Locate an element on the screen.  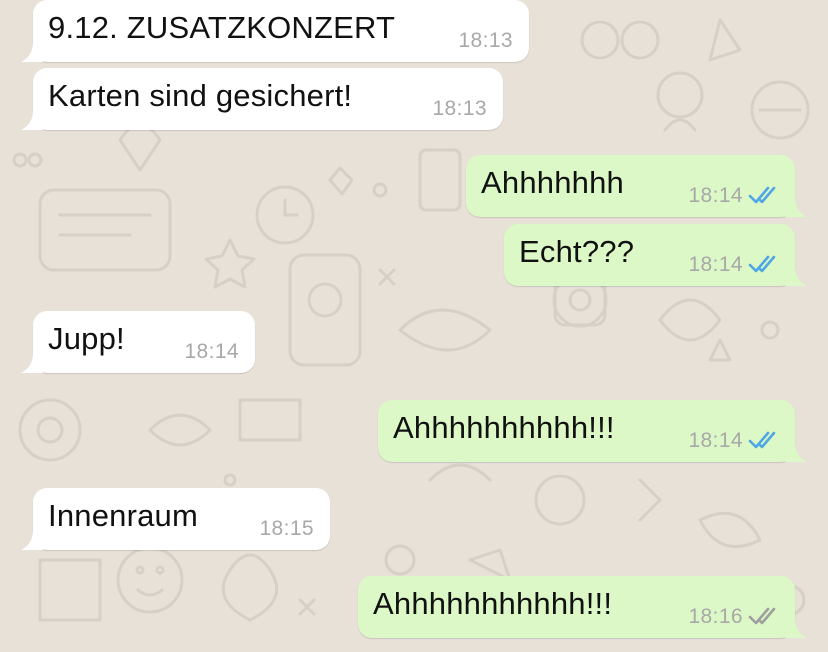
message-text: Innenraum is located at coordinates (123, 515).